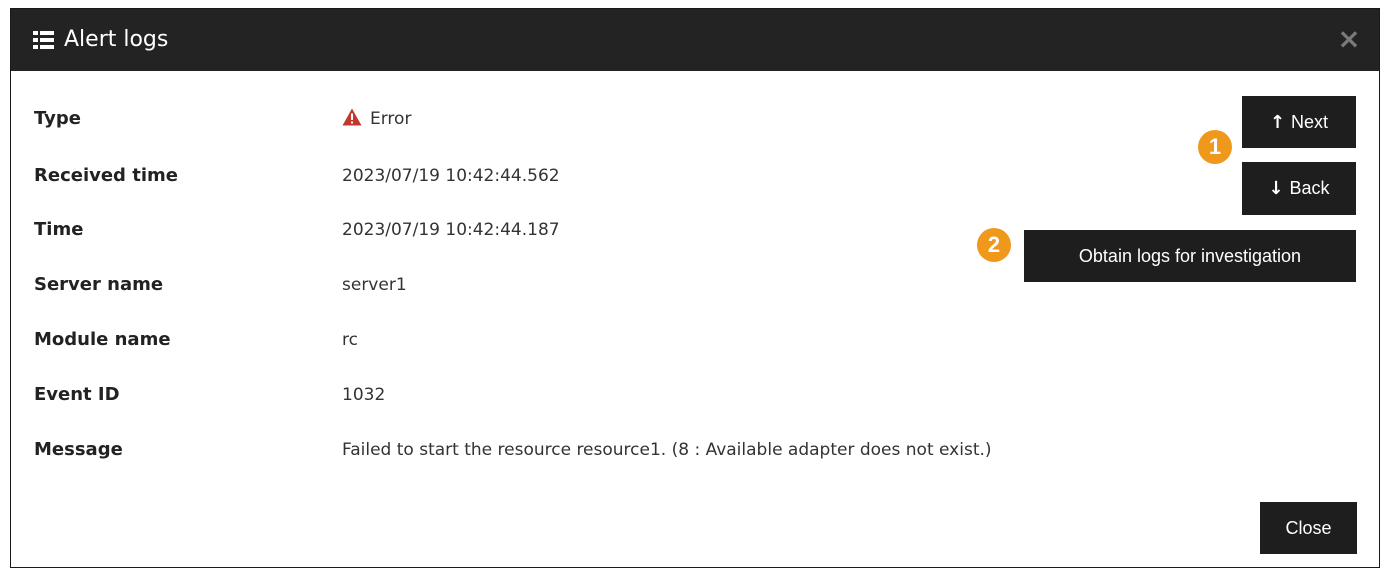  I want to click on arrow-down-icon: ↓, so click(1276, 188).